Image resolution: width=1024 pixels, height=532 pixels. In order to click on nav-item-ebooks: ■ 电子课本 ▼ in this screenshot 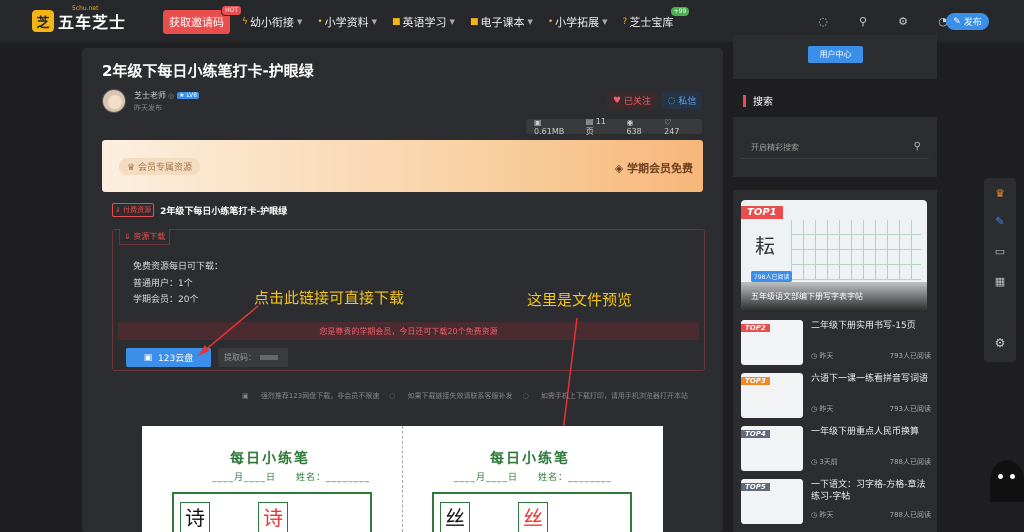, I will do `click(501, 22)`.